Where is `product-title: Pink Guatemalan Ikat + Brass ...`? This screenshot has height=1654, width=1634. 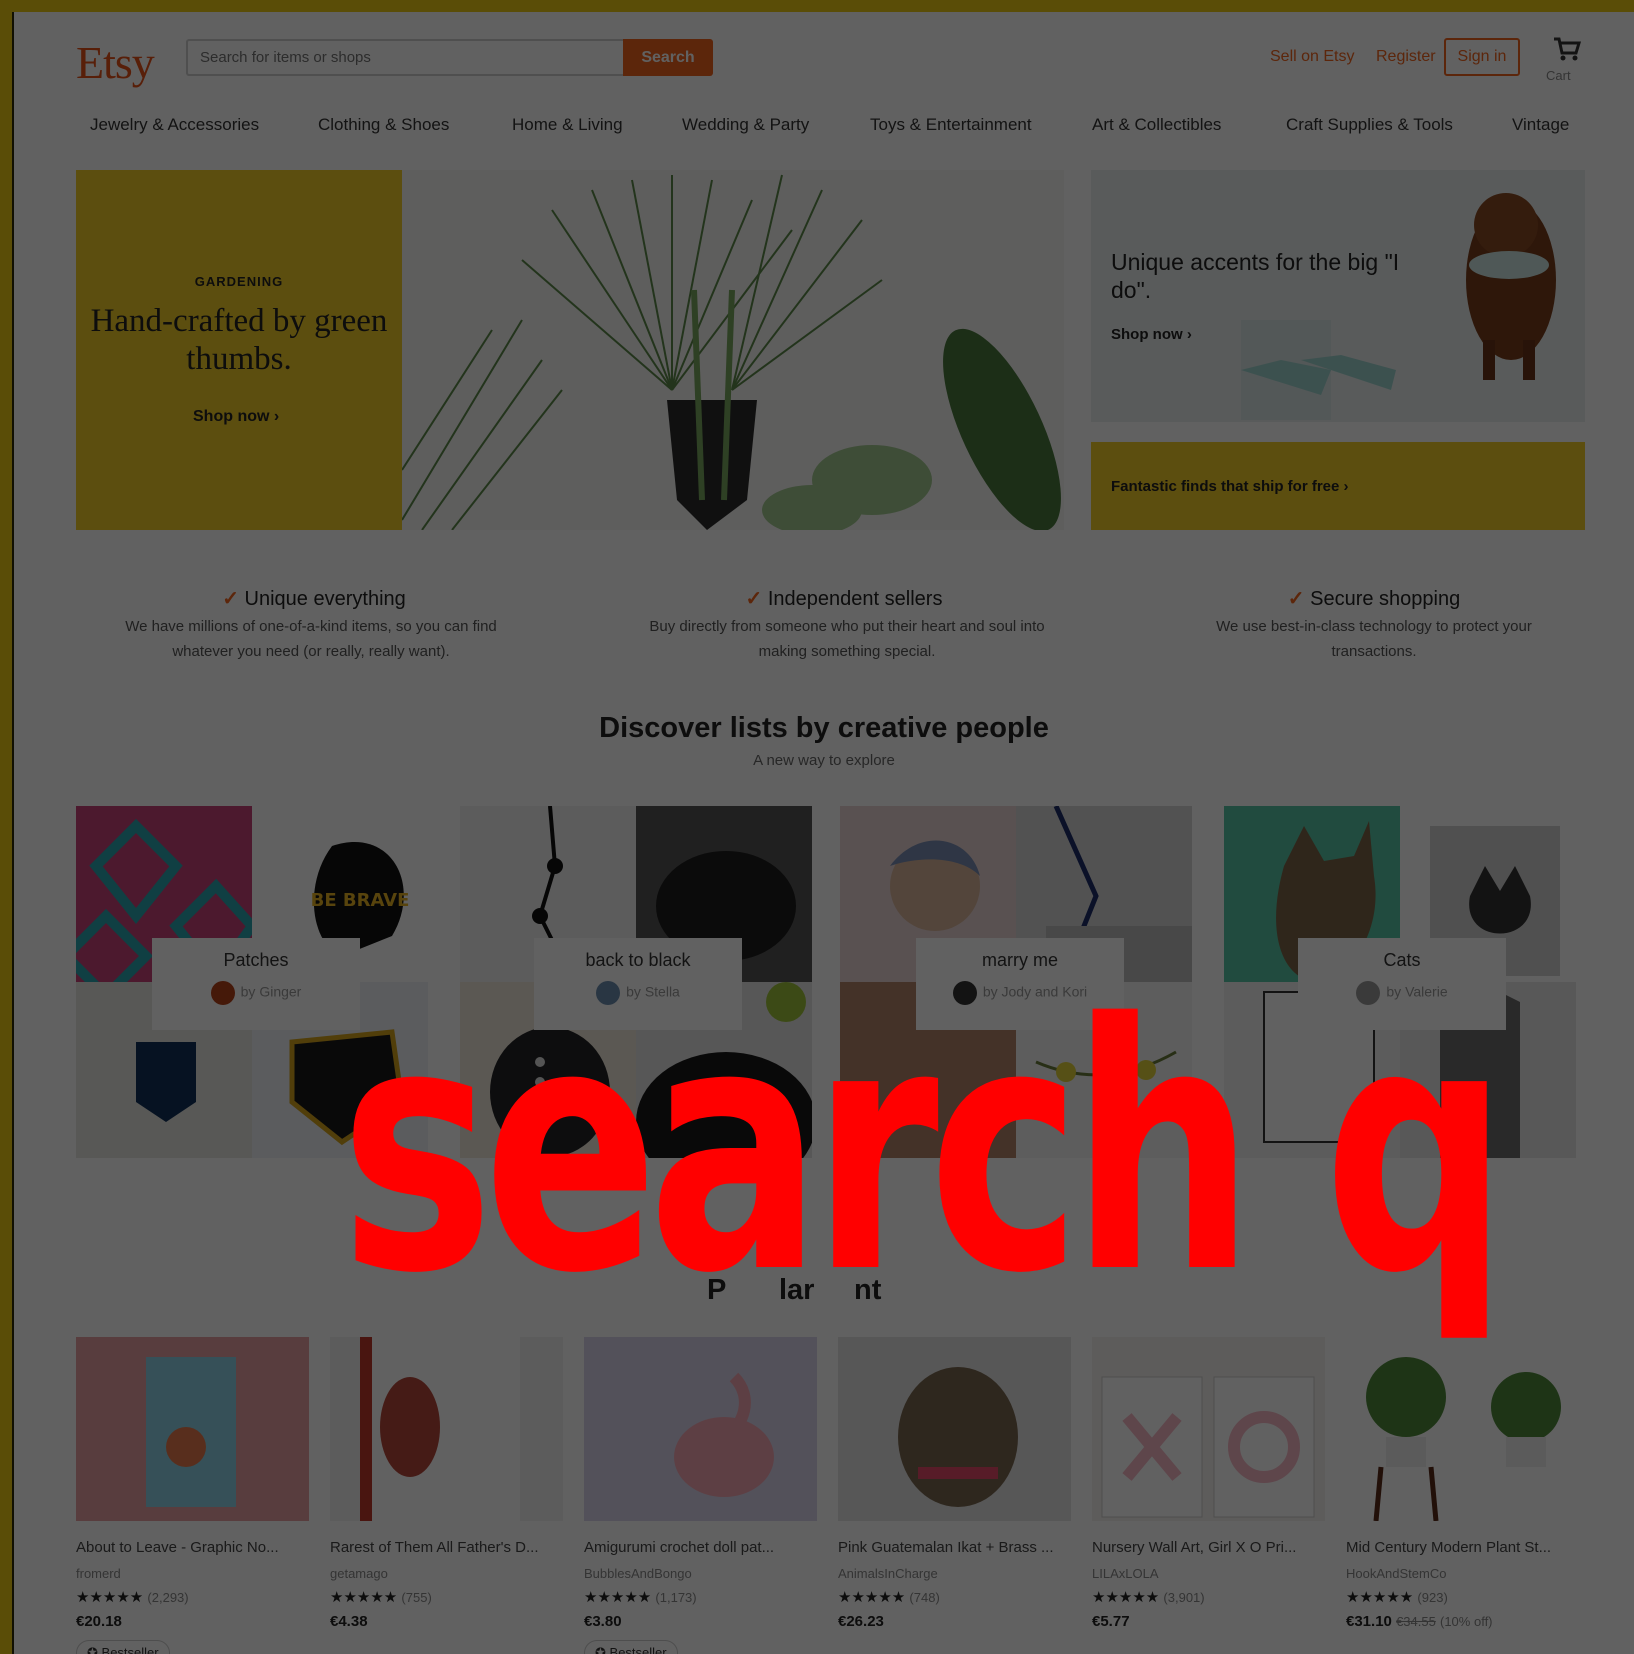
product-title: Pink Guatemalan Ikat + Brass ... is located at coordinates (954, 1547).